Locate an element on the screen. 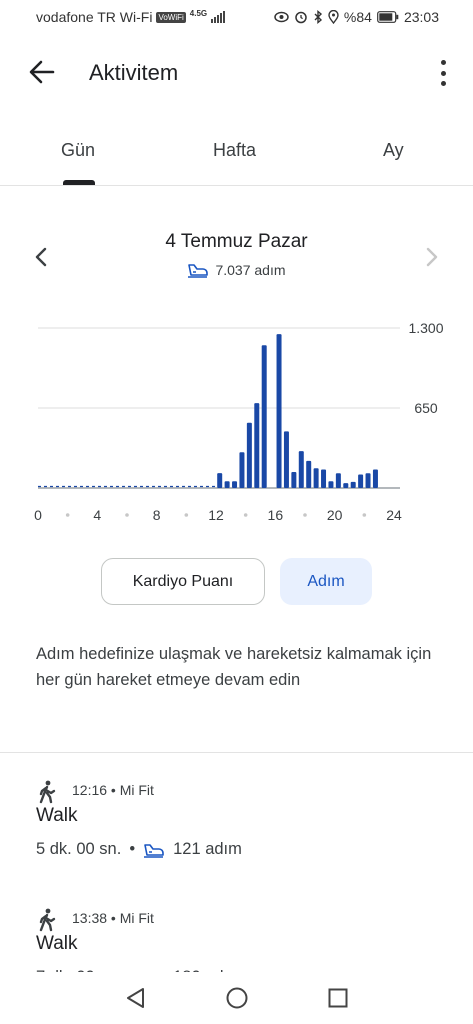  battery-icon is located at coordinates (388, 17).